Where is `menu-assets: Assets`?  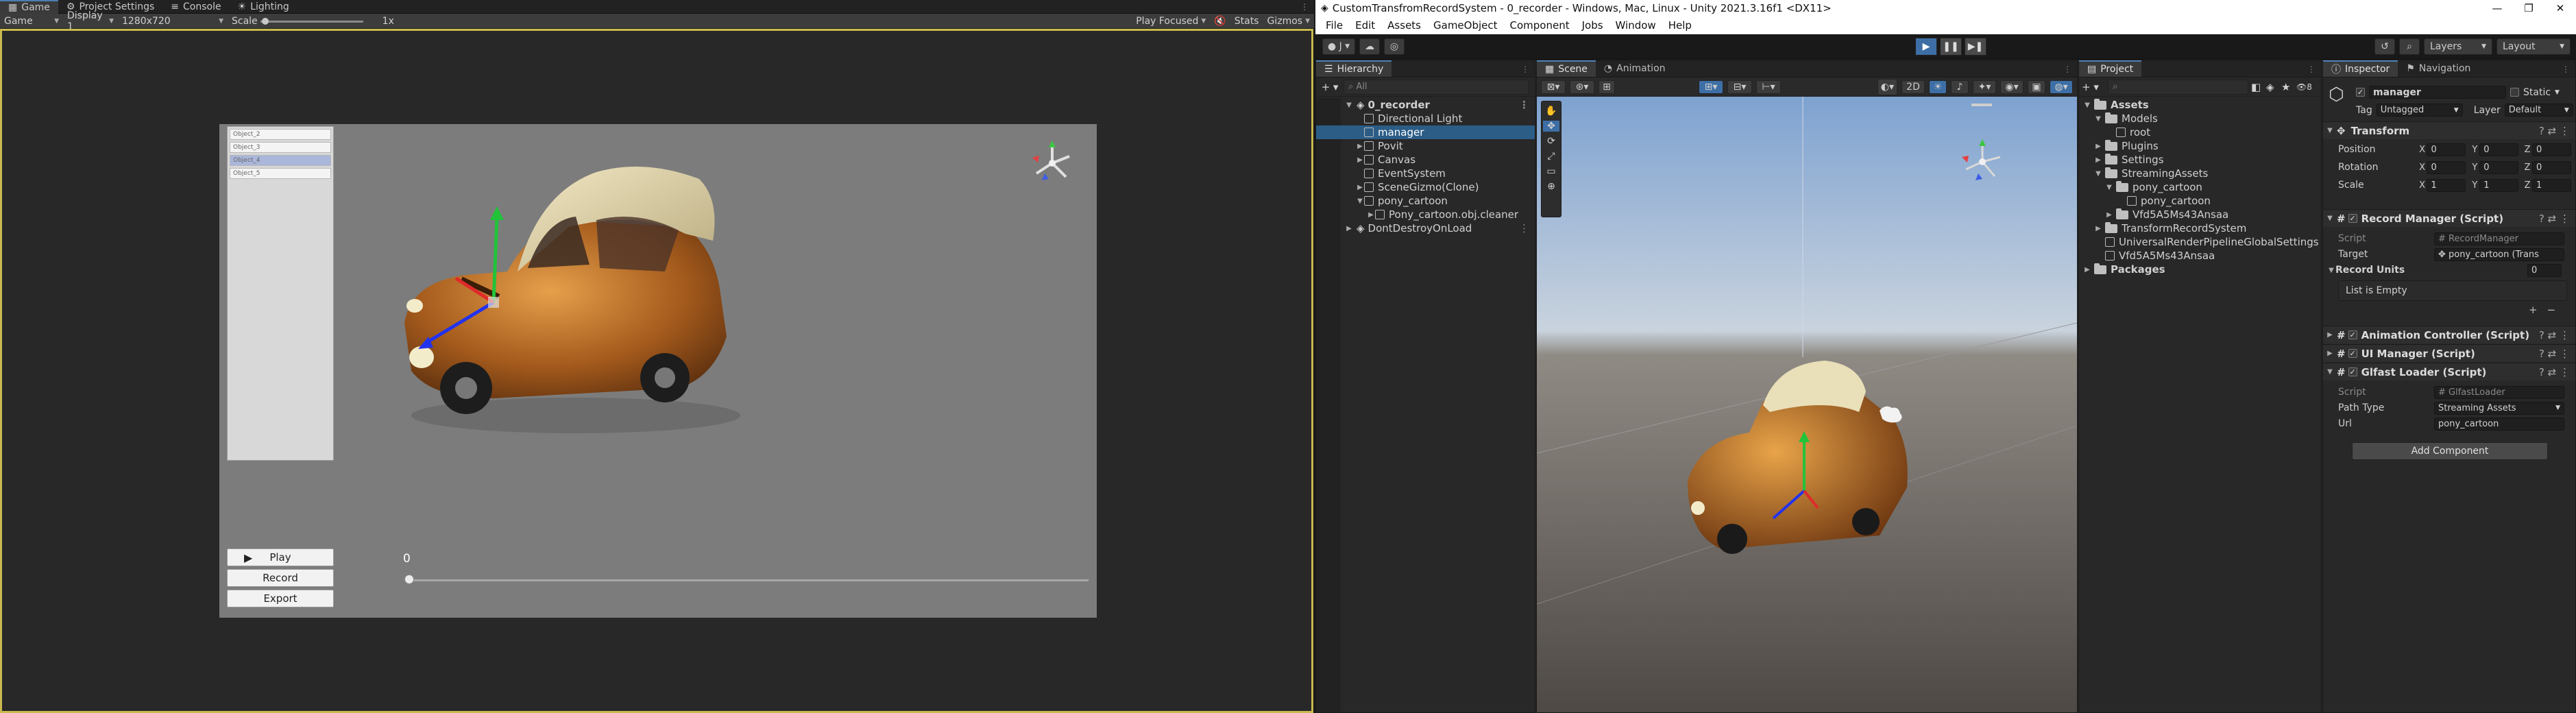
menu-assets: Assets is located at coordinates (1404, 25).